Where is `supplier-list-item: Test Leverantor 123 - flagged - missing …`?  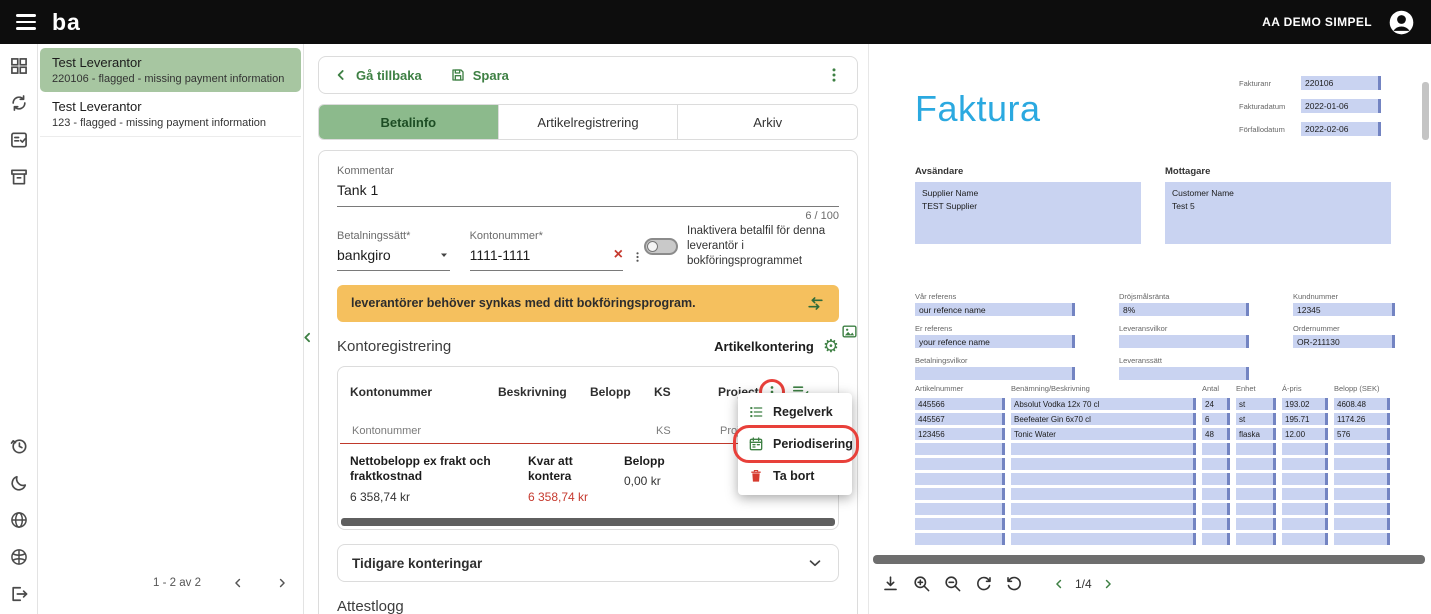 supplier-list-item: Test Leverantor 123 - flagged - missing … is located at coordinates (170, 114).